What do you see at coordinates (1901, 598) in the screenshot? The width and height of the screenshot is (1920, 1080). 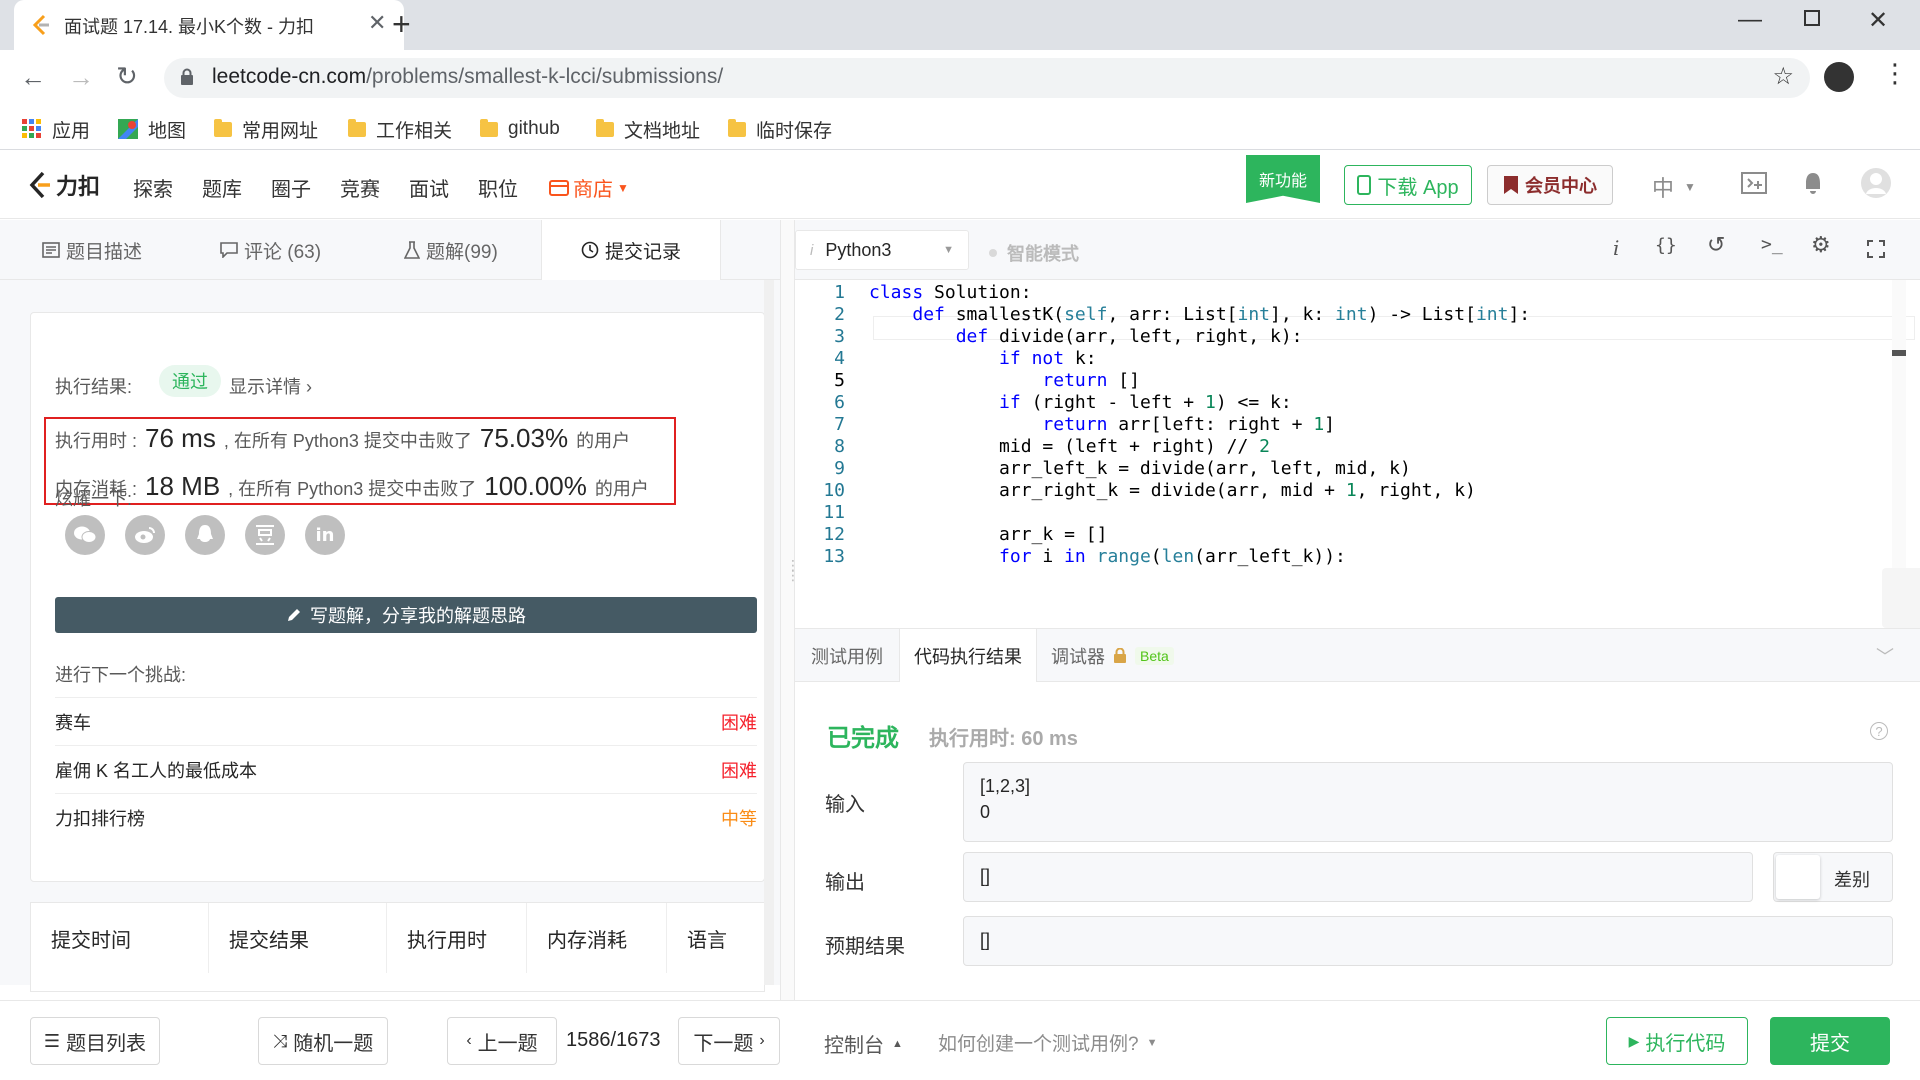 I see `side-panel-toggle` at bounding box center [1901, 598].